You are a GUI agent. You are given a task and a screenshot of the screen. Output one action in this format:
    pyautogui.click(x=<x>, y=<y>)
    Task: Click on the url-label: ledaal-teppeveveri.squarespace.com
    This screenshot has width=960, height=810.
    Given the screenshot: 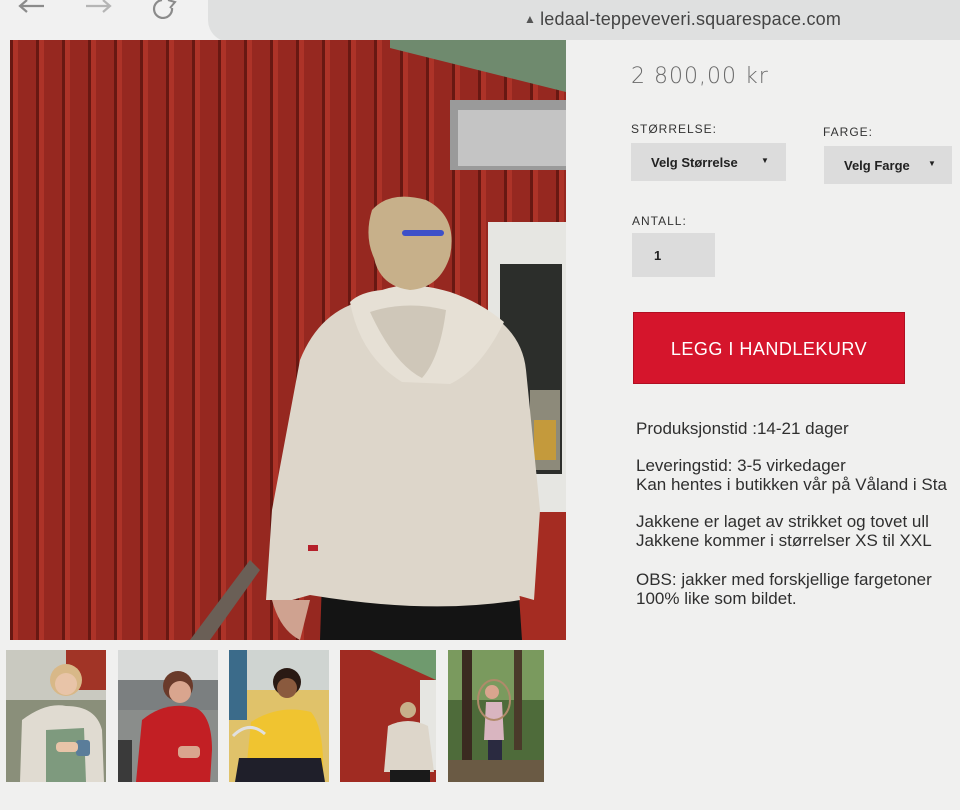 What is the action you would take?
    pyautogui.click(x=691, y=19)
    